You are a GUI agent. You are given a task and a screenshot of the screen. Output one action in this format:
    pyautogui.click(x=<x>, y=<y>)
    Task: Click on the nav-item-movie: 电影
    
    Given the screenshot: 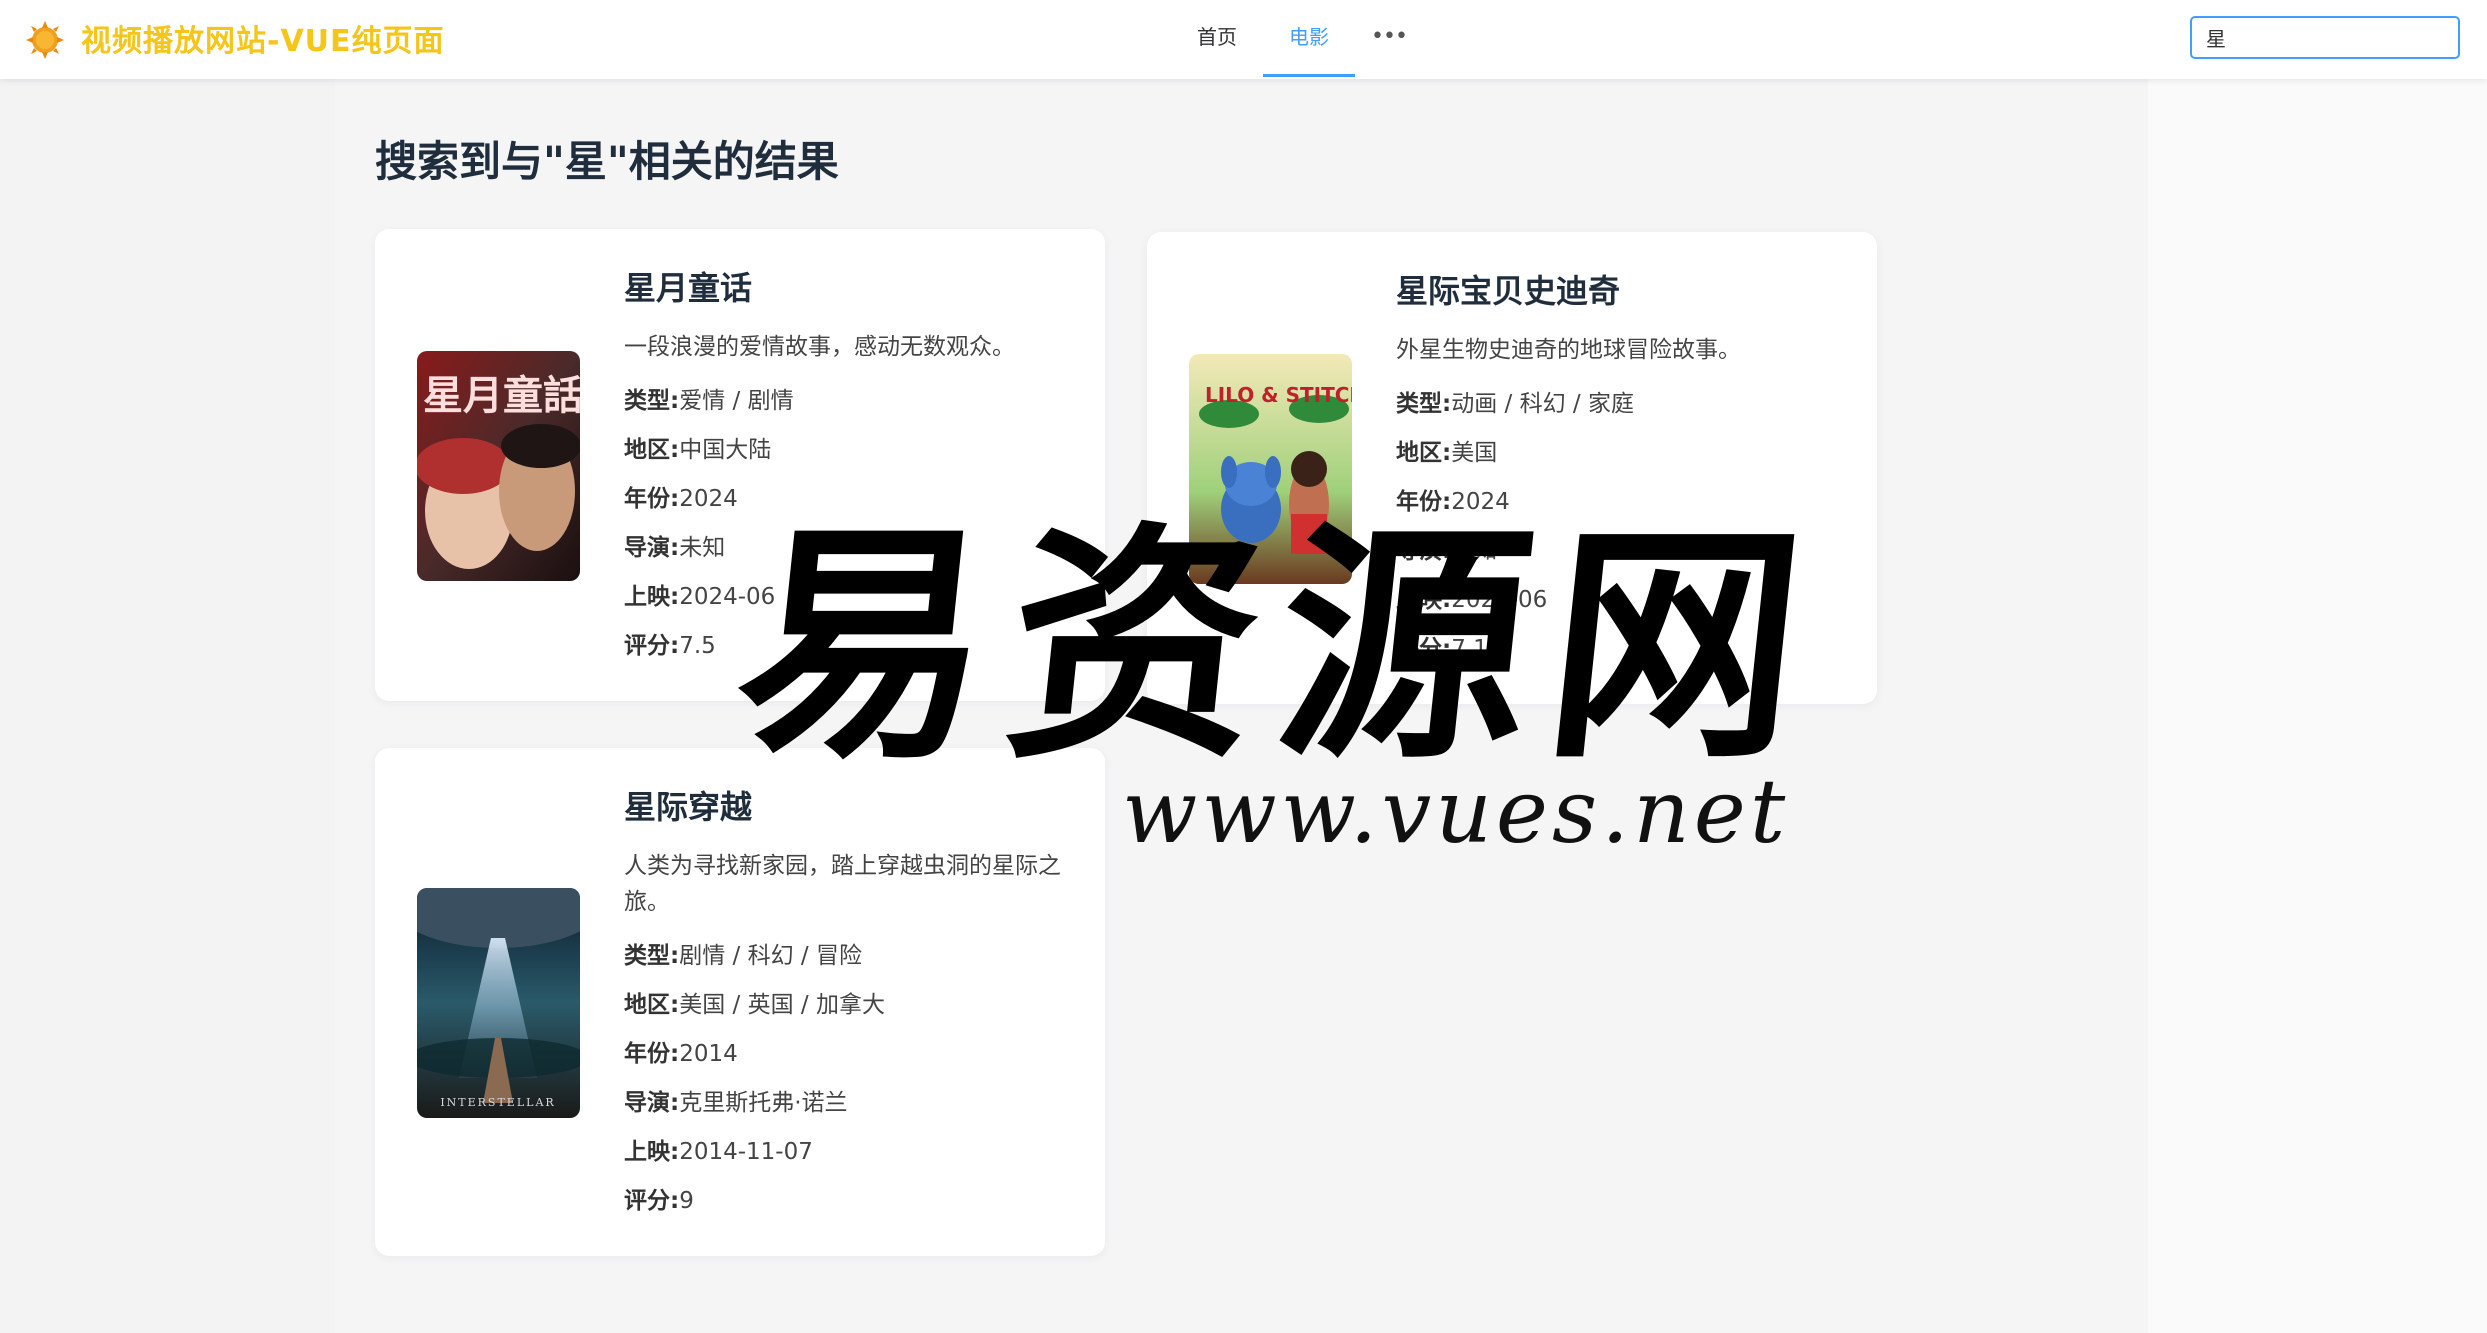 What is the action you would take?
    pyautogui.click(x=1309, y=38)
    